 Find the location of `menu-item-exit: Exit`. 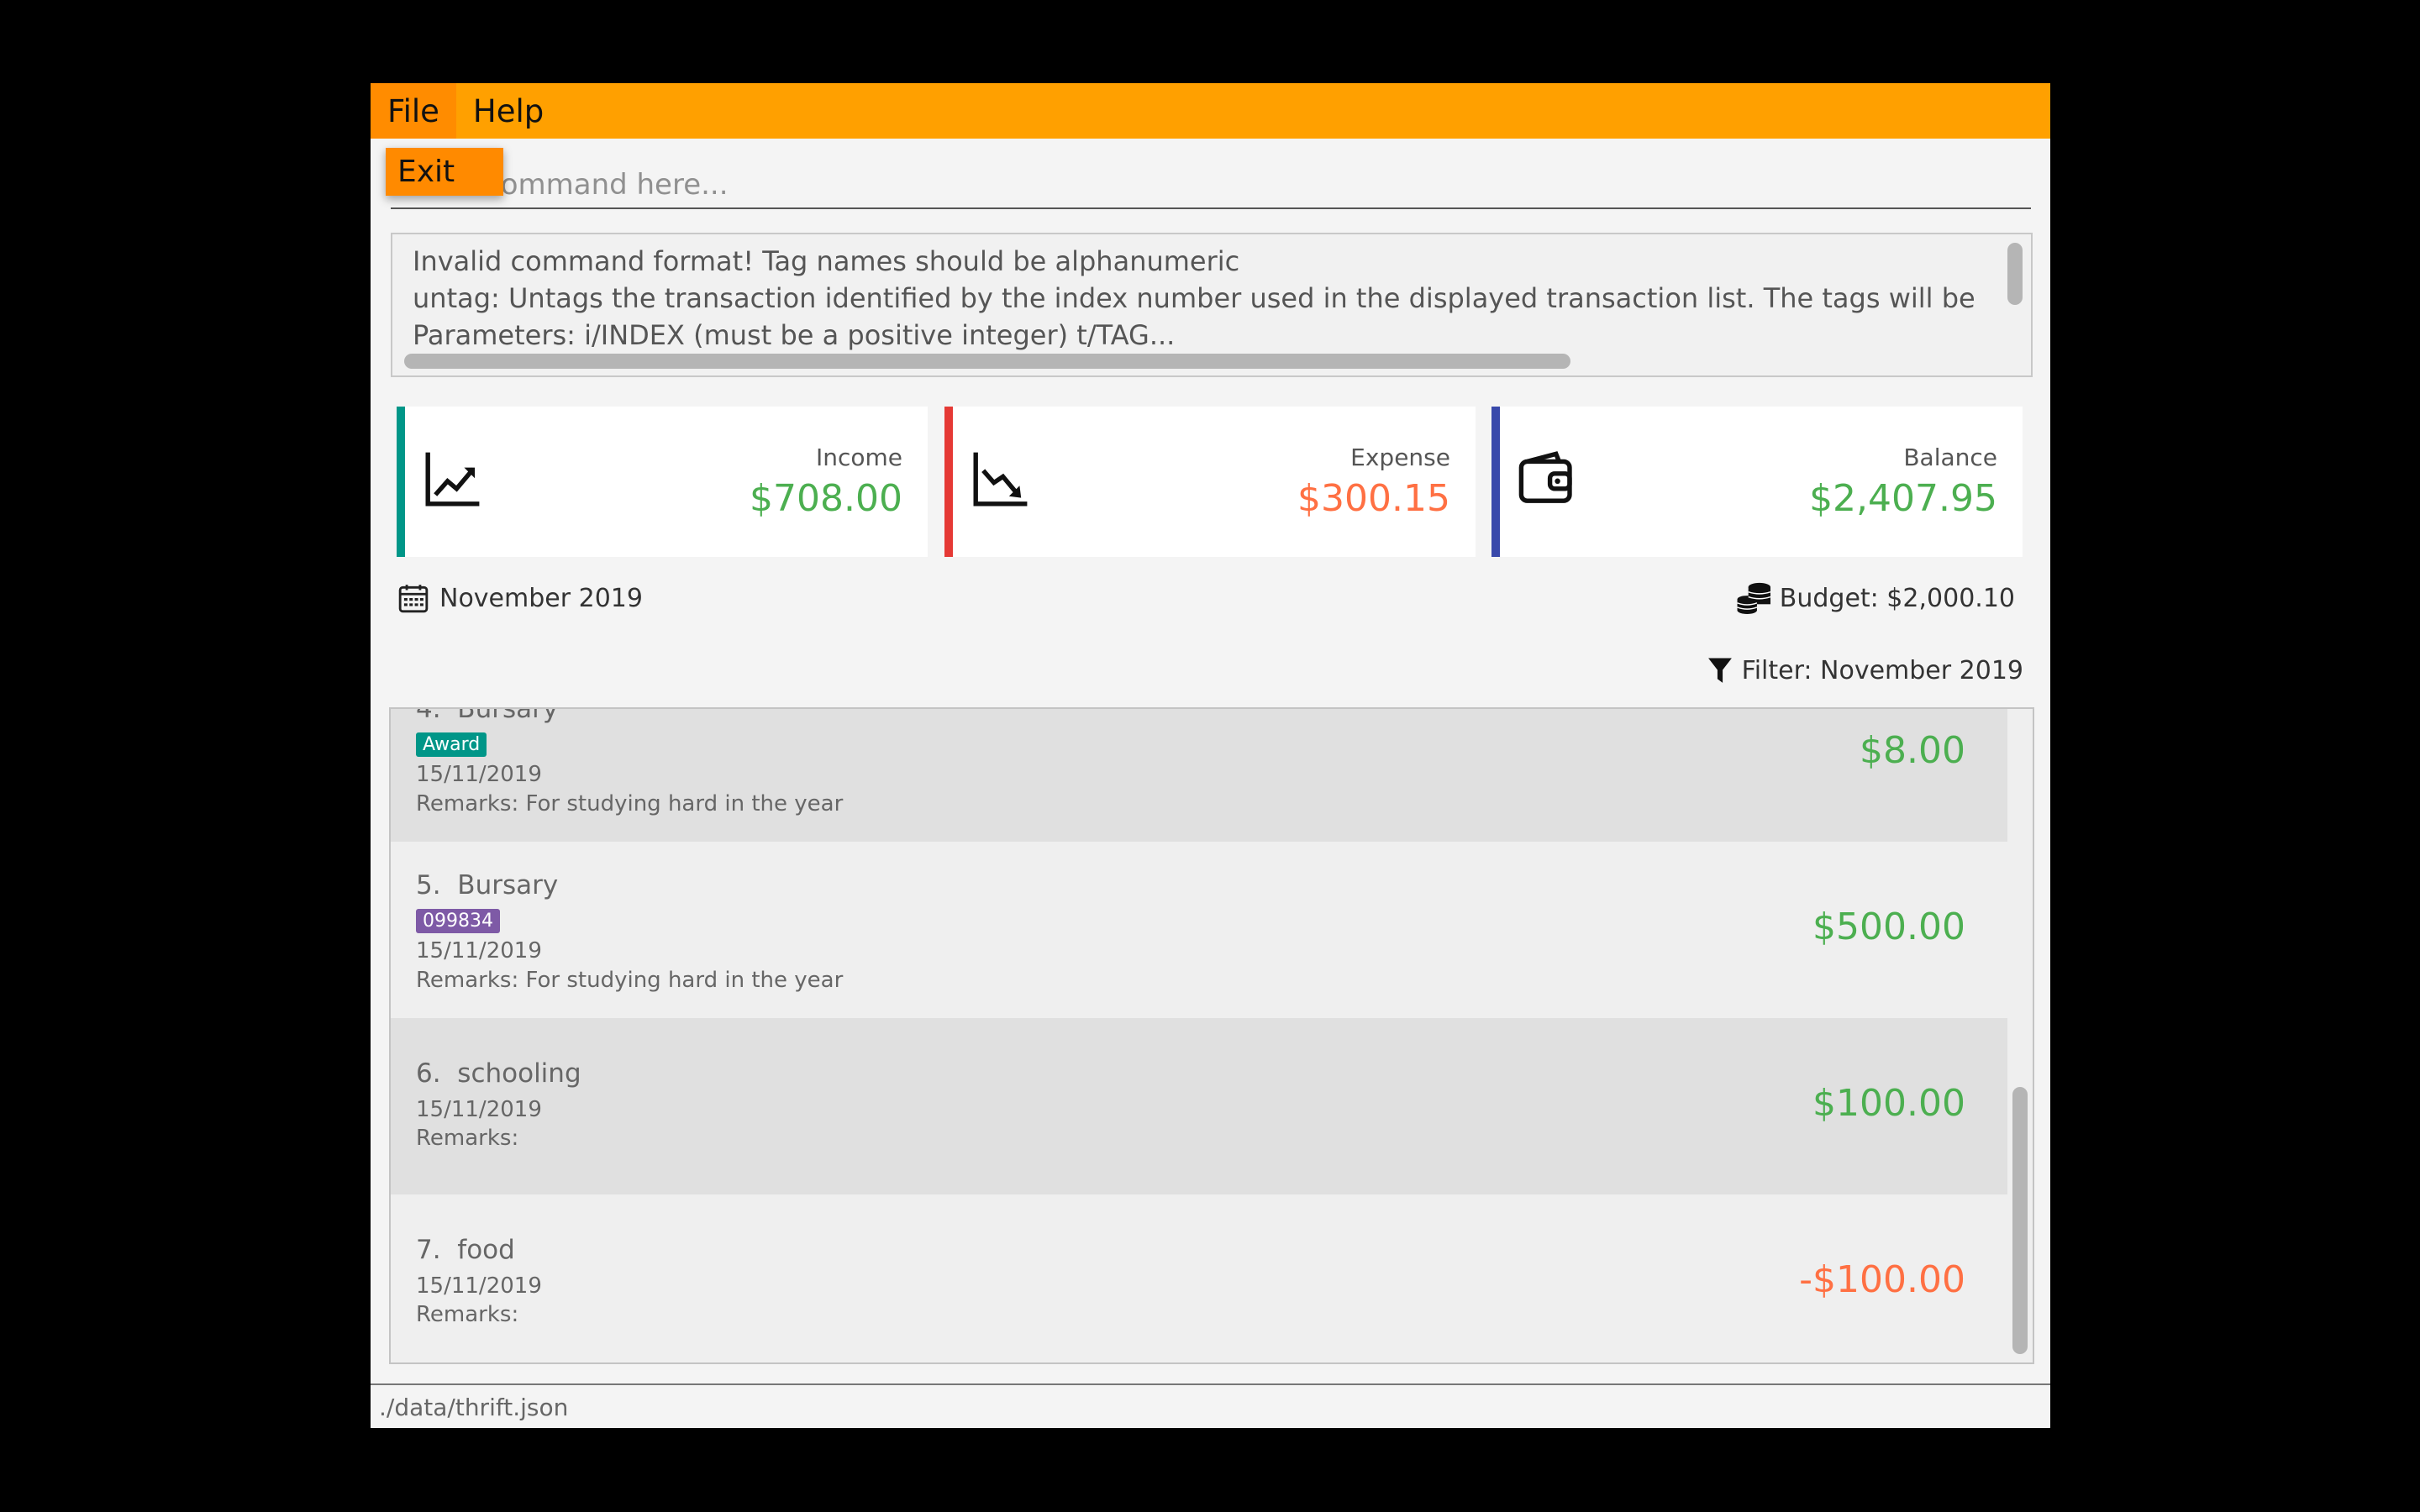

menu-item-exit: Exit is located at coordinates (445, 172).